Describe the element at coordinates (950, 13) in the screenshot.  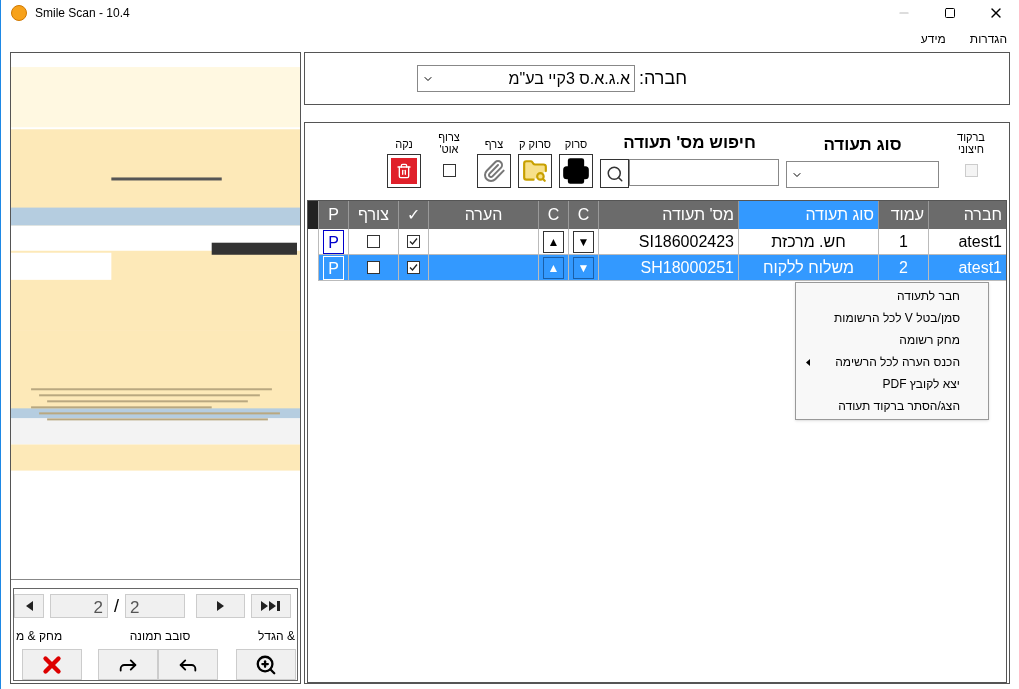
I see `maximize-icon` at that location.